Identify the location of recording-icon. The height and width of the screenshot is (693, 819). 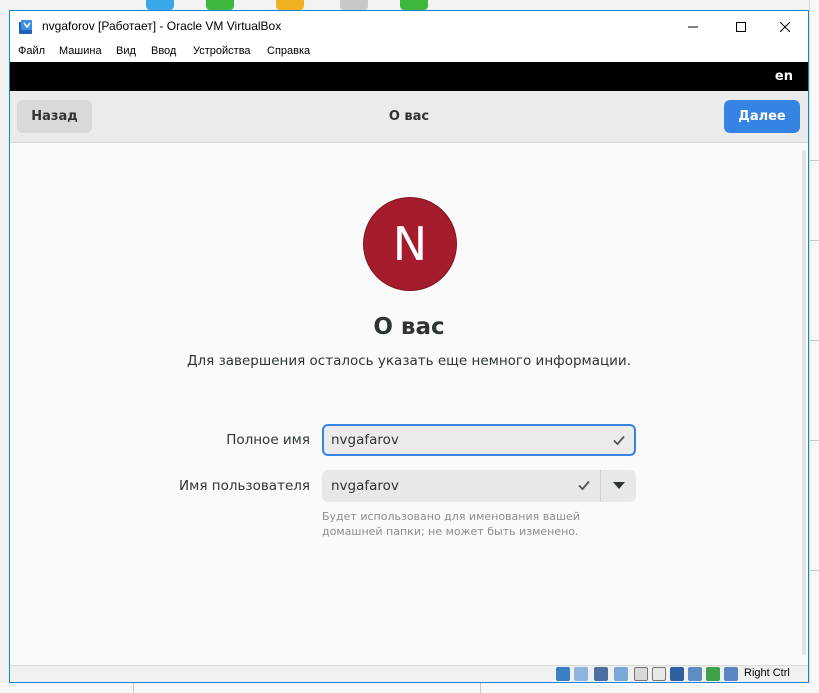
(695, 674).